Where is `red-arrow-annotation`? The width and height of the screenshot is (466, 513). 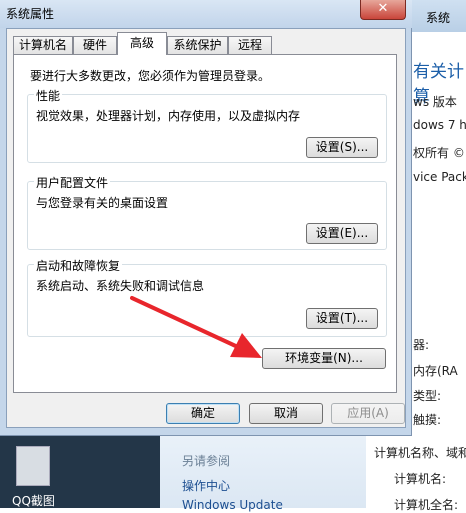
red-arrow-annotation is located at coordinates (196, 327).